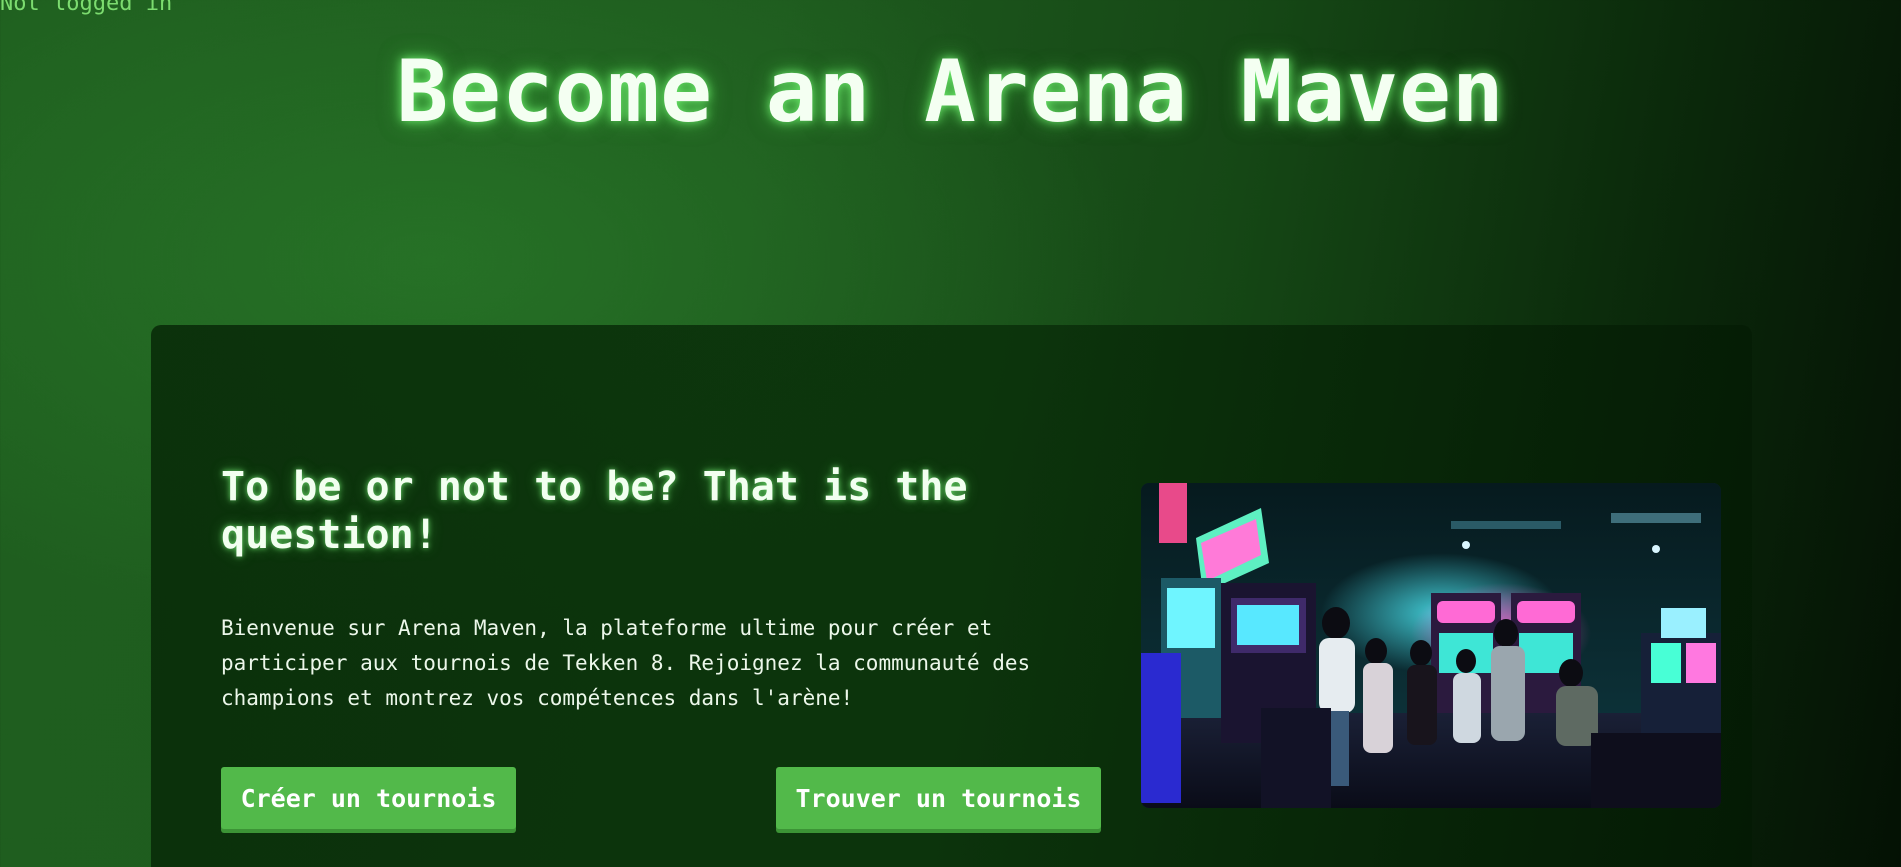 Image resolution: width=1901 pixels, height=867 pixels. Describe the element at coordinates (950, 92) in the screenshot. I see `page-title: Become an Arena Maven` at that location.